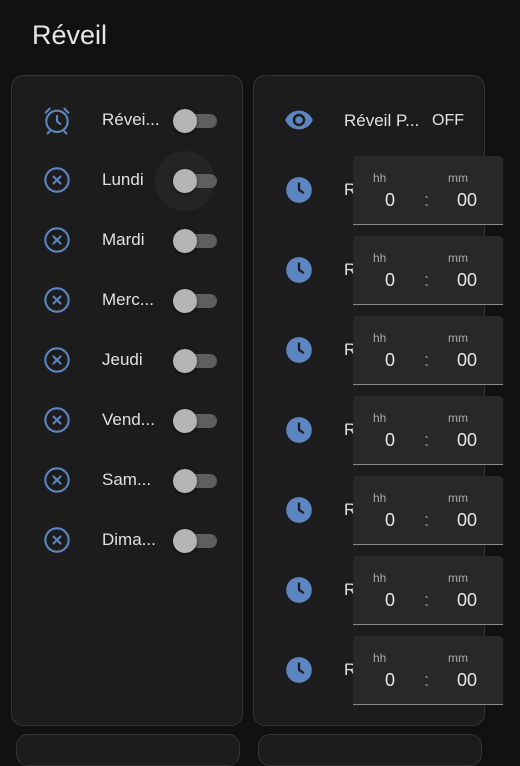 This screenshot has height=766, width=520. What do you see at coordinates (70, 35) in the screenshot?
I see `page-title: Réveil` at bounding box center [70, 35].